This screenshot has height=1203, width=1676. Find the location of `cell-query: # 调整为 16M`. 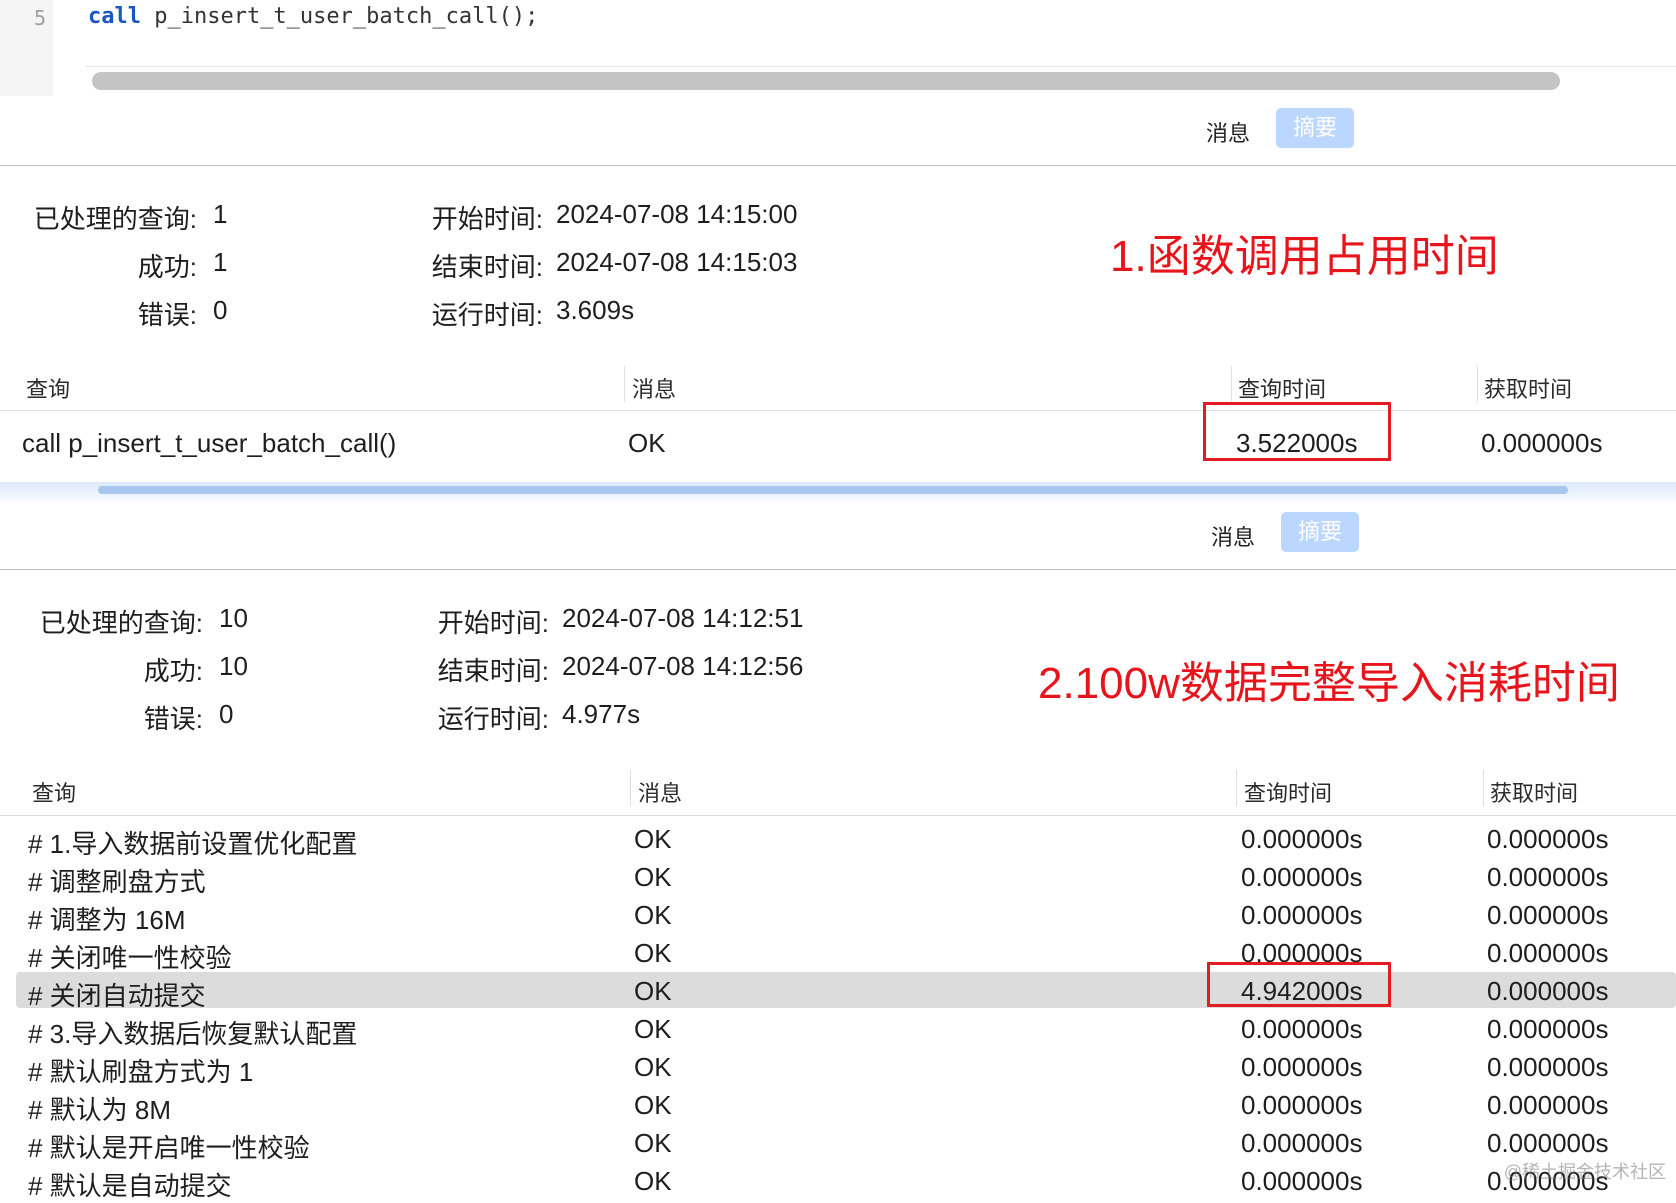

cell-query: # 调整为 16M is located at coordinates (107, 920).